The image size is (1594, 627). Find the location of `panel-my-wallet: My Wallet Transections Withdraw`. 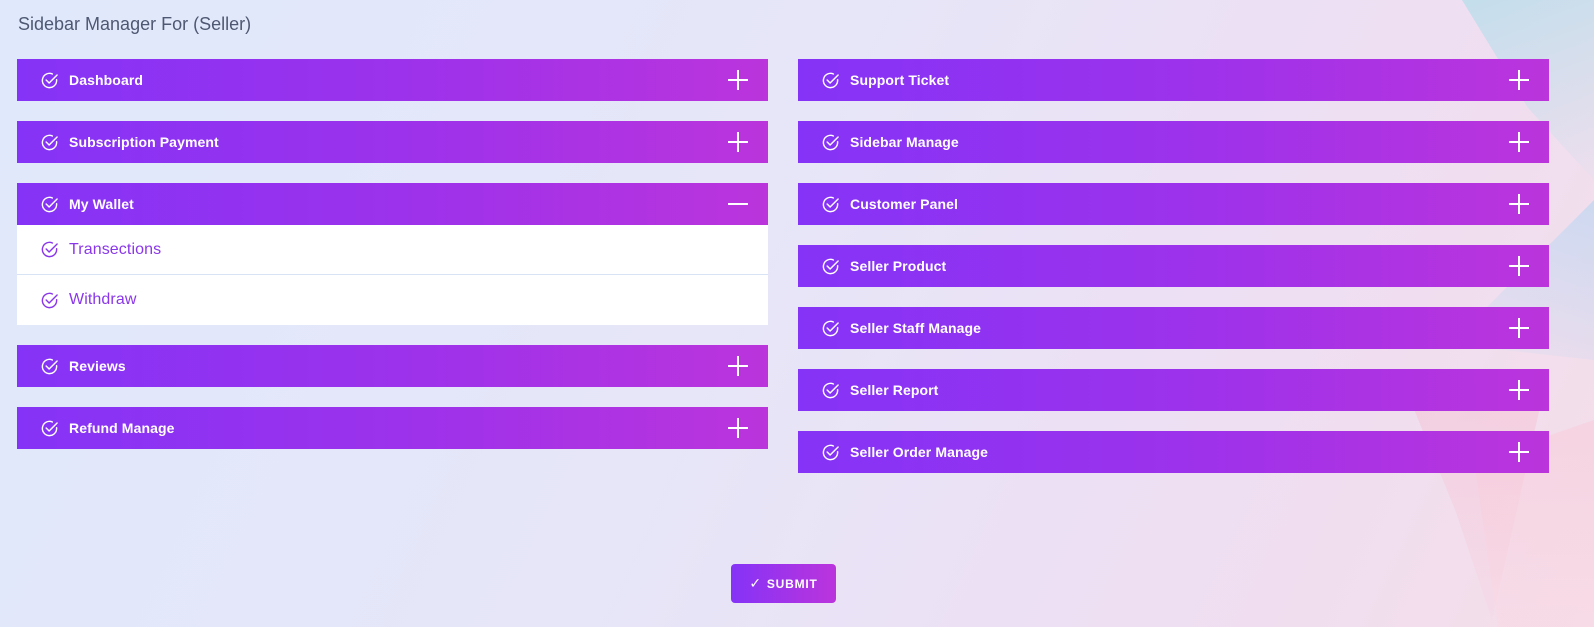

panel-my-wallet: My Wallet Transections Withdraw is located at coordinates (392, 254).